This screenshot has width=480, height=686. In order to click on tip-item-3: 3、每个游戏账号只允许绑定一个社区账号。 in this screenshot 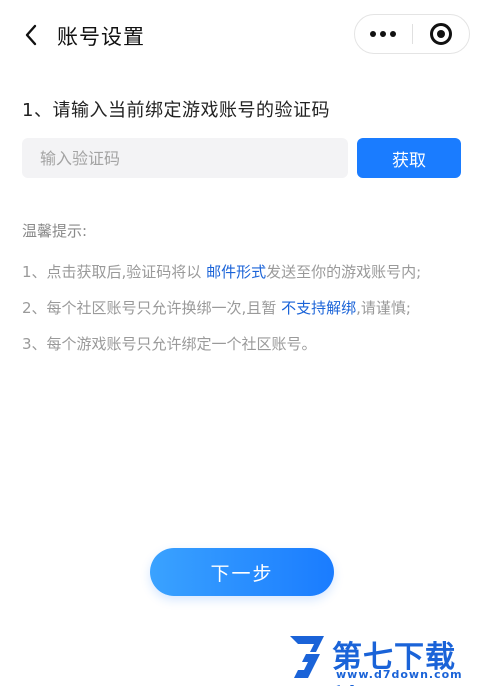, I will do `click(169, 344)`.